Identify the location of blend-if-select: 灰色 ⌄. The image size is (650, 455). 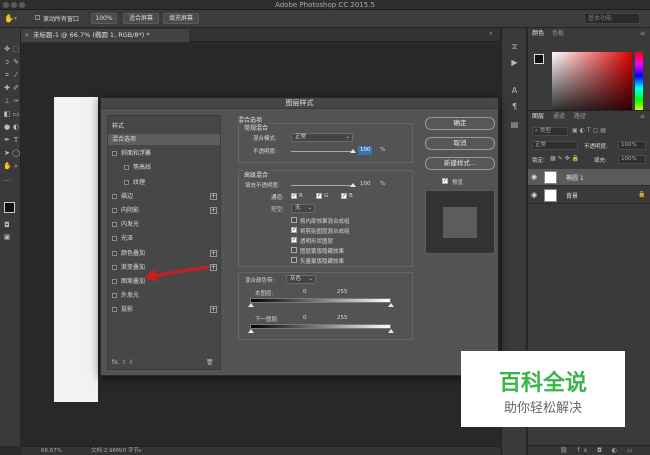
(301, 279).